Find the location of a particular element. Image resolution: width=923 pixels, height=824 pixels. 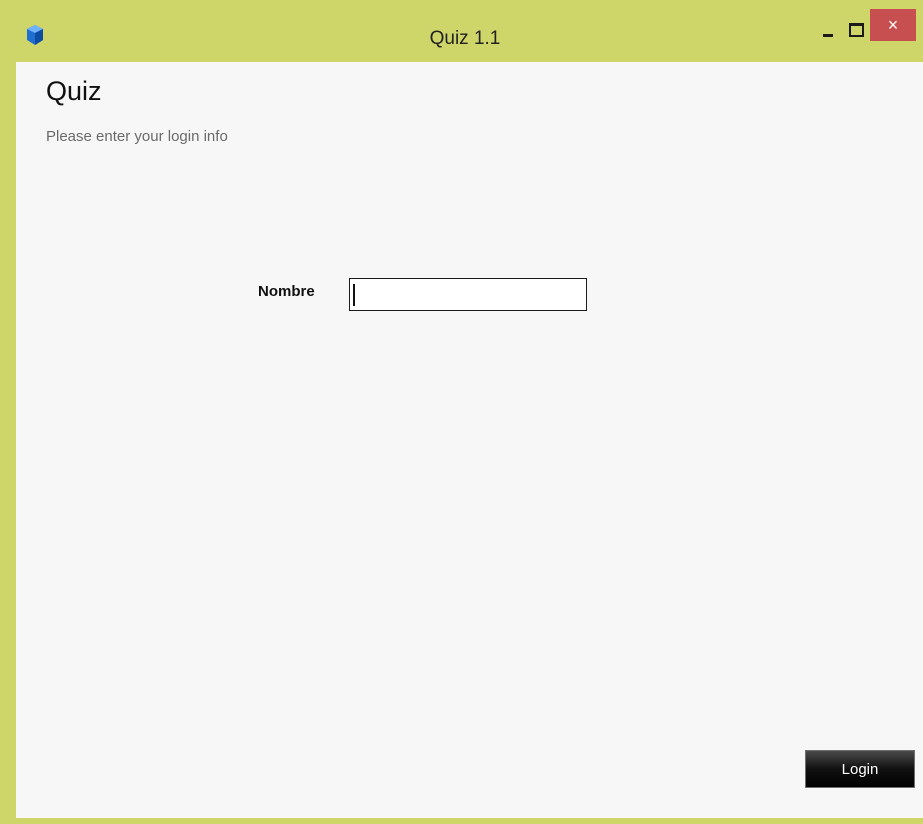

maximize-button is located at coordinates (856, 30).